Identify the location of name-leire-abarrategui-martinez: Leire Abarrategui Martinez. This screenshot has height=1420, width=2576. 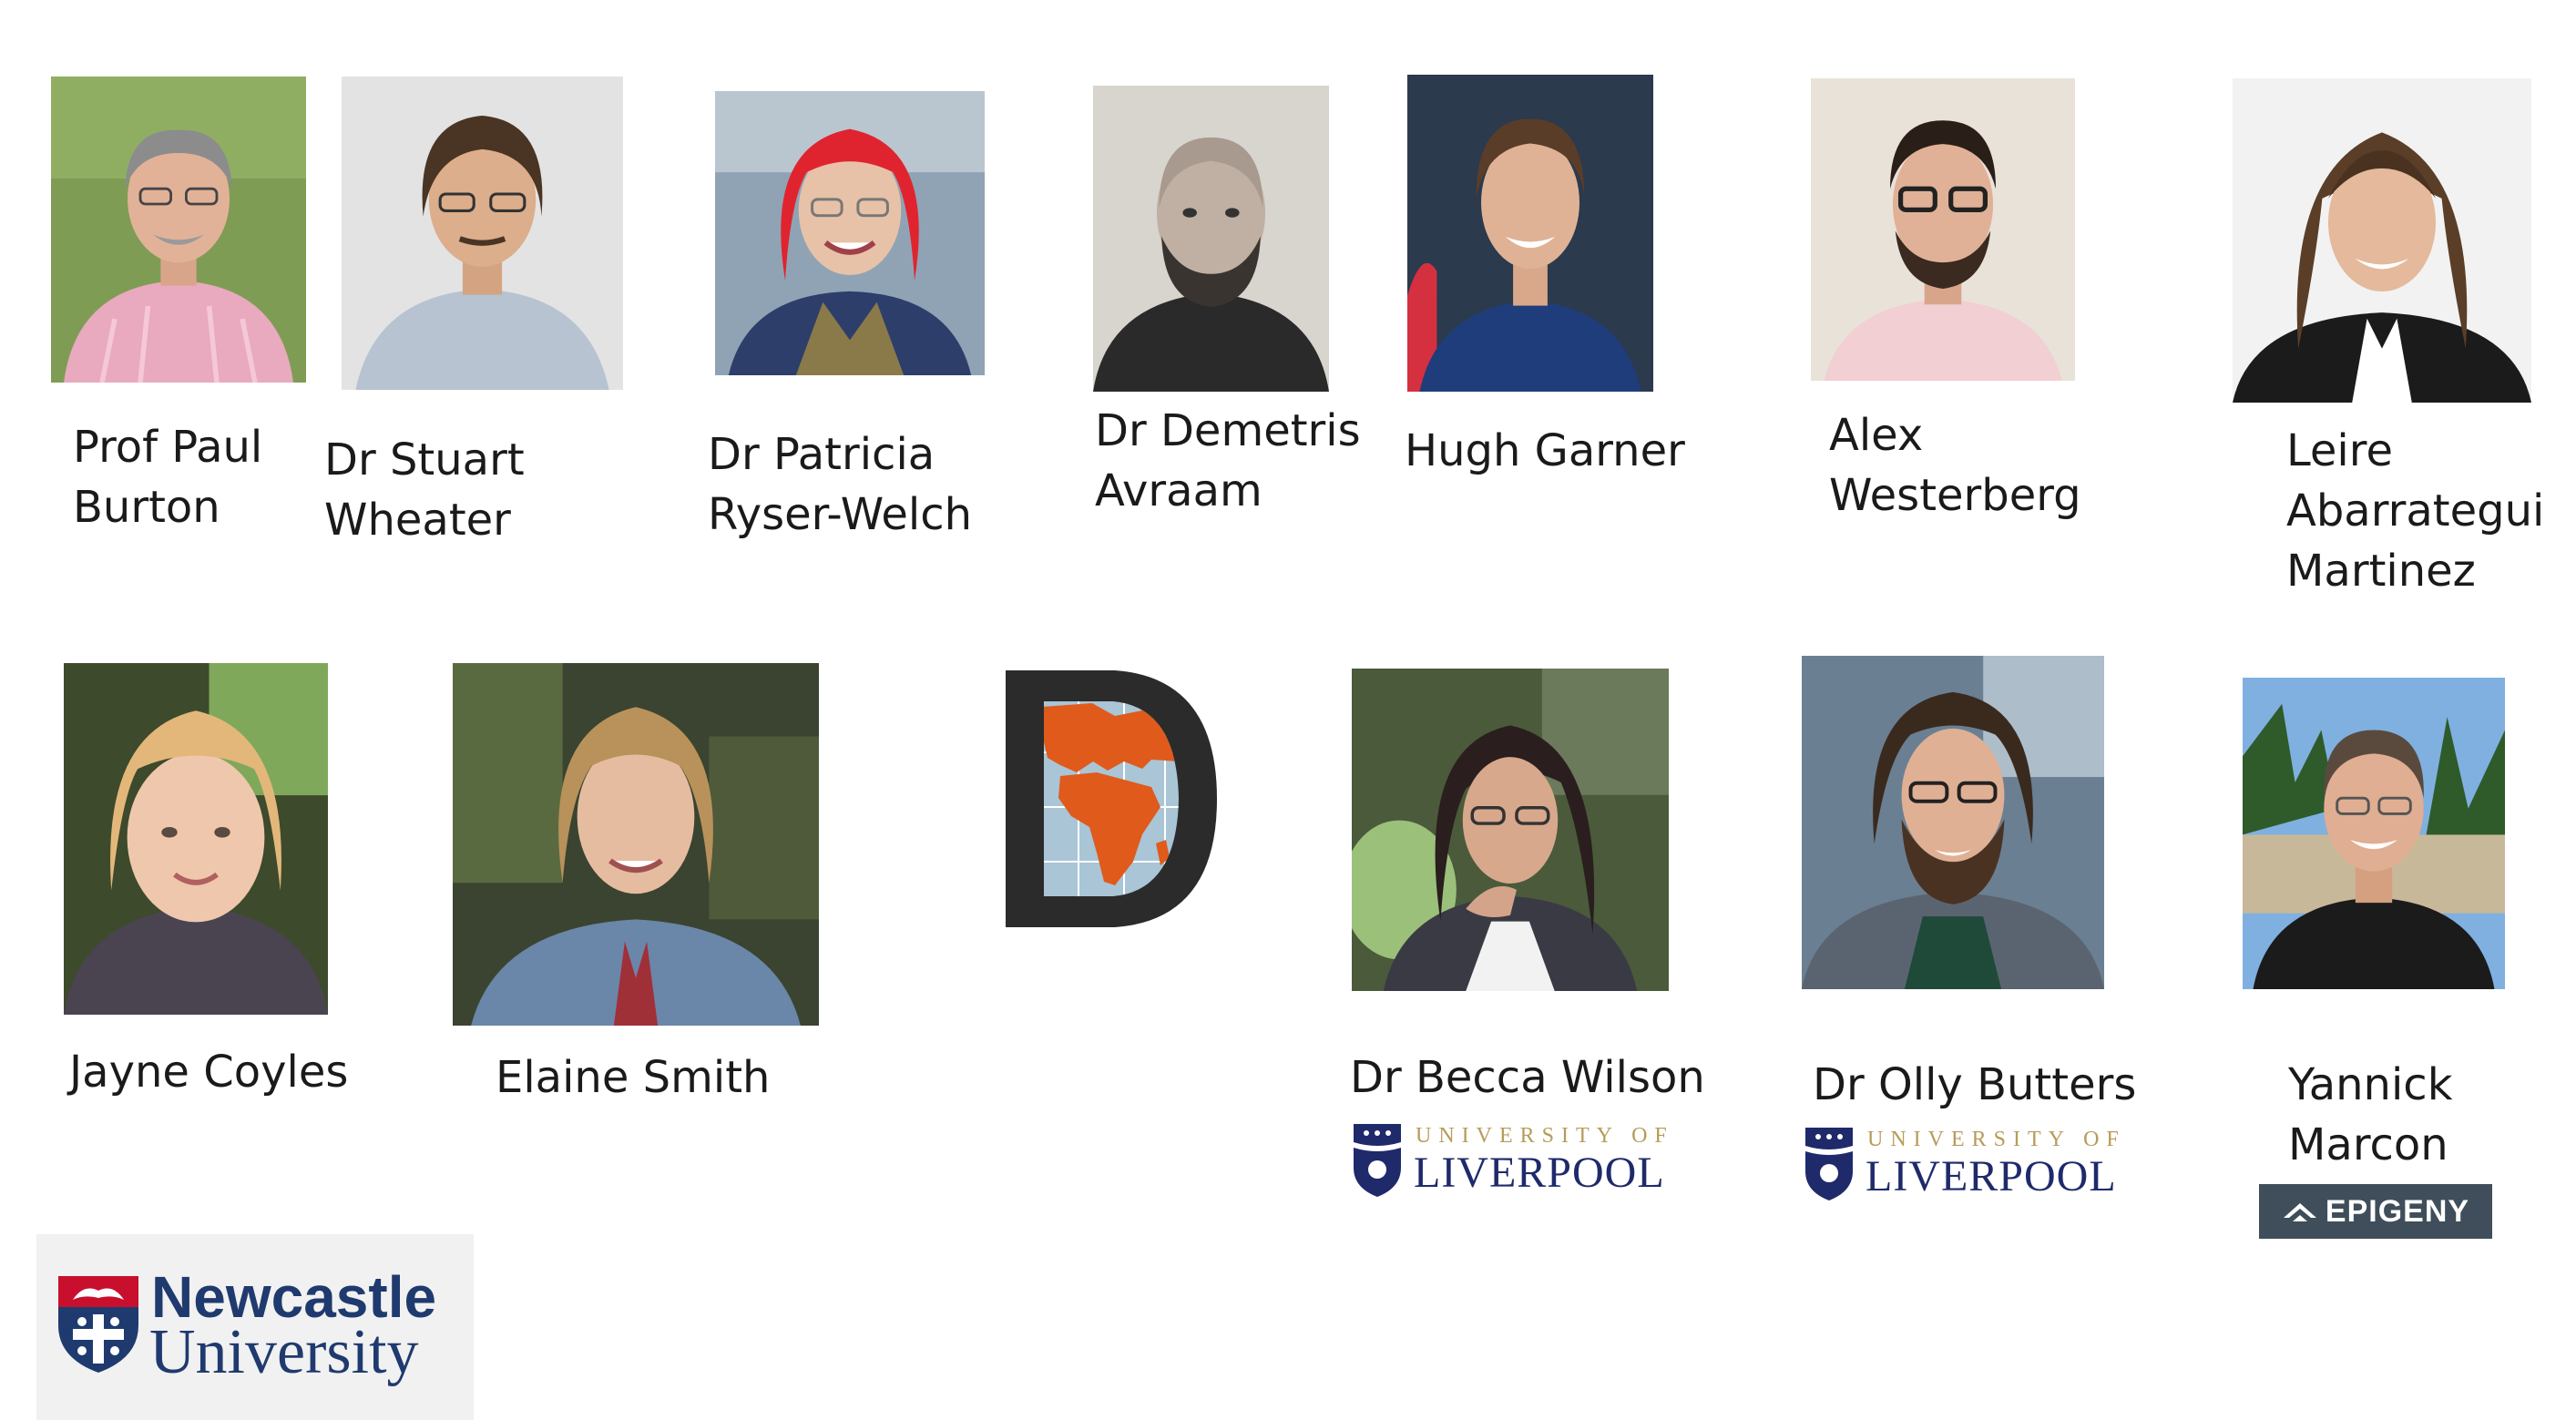
(2415, 511).